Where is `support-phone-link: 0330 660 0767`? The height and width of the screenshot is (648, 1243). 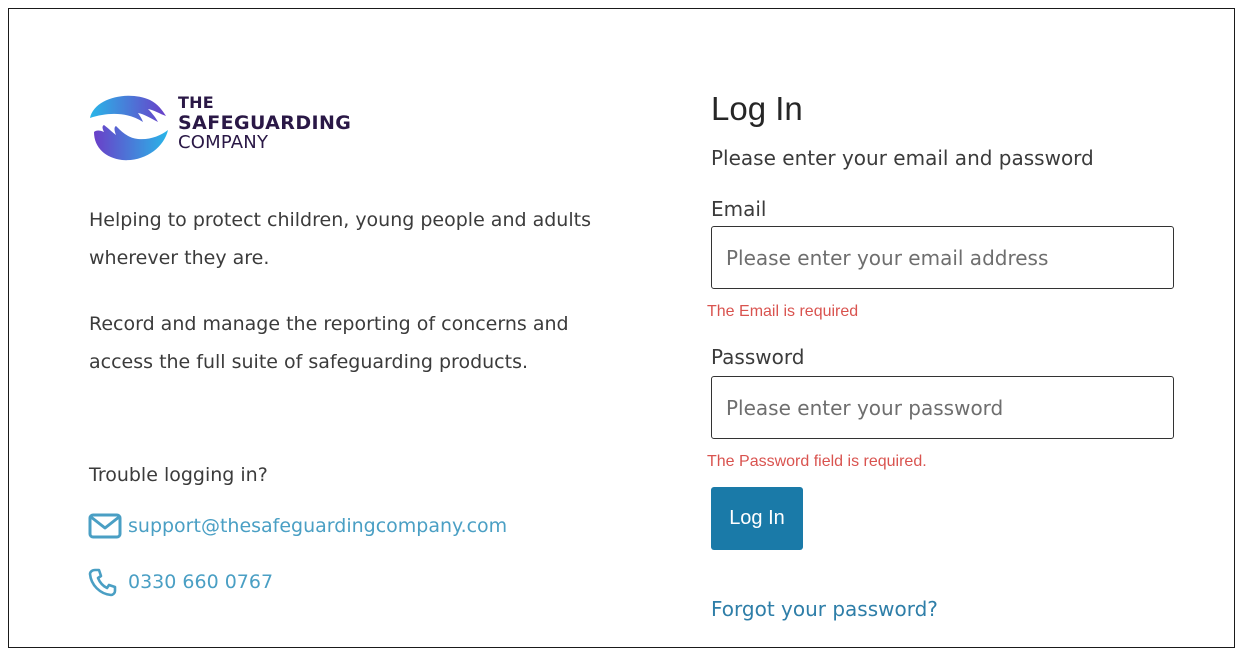 support-phone-link: 0330 660 0767 is located at coordinates (180, 582).